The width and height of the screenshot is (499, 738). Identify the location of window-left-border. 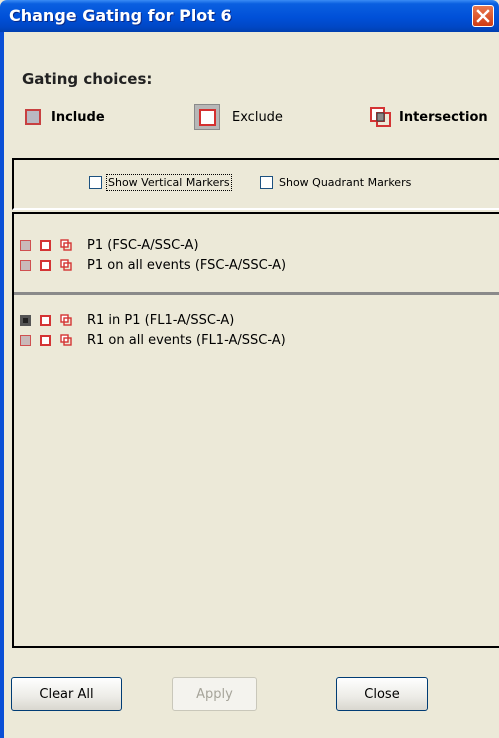
(2, 385).